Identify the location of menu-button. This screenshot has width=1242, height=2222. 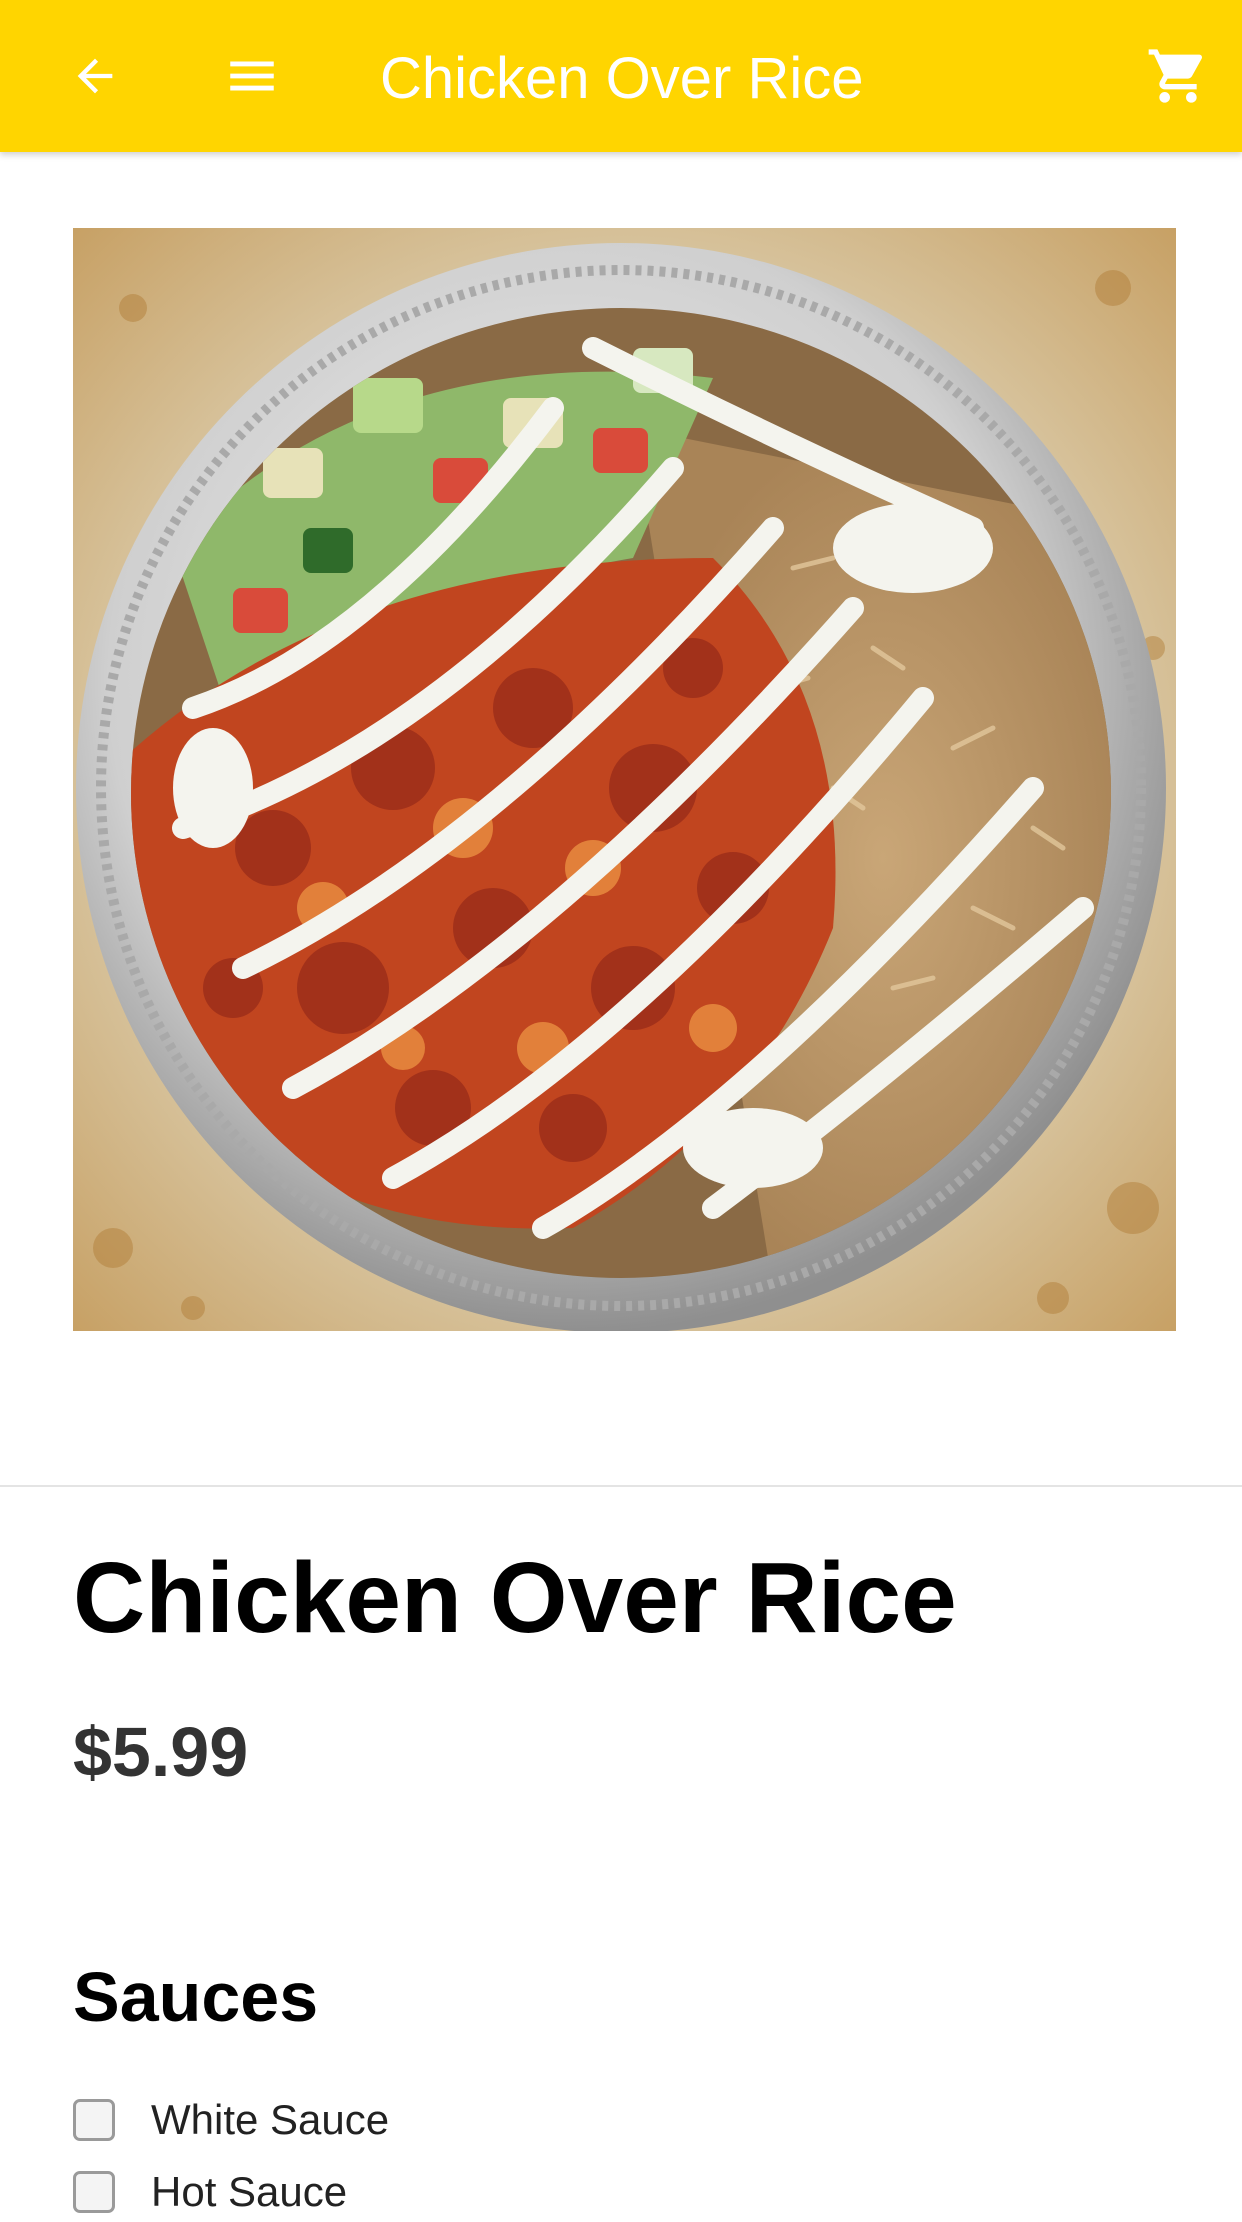
(252, 76).